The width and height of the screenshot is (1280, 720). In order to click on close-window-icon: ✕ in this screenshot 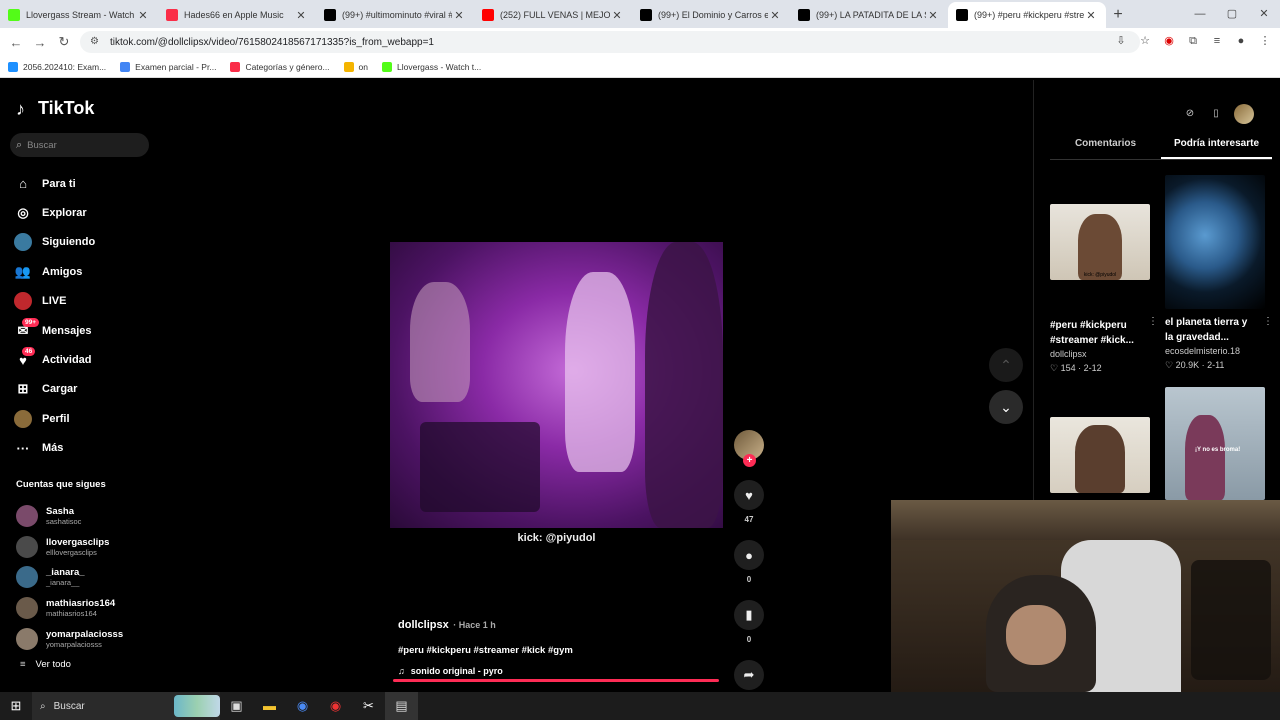, I will do `click(1264, 14)`.